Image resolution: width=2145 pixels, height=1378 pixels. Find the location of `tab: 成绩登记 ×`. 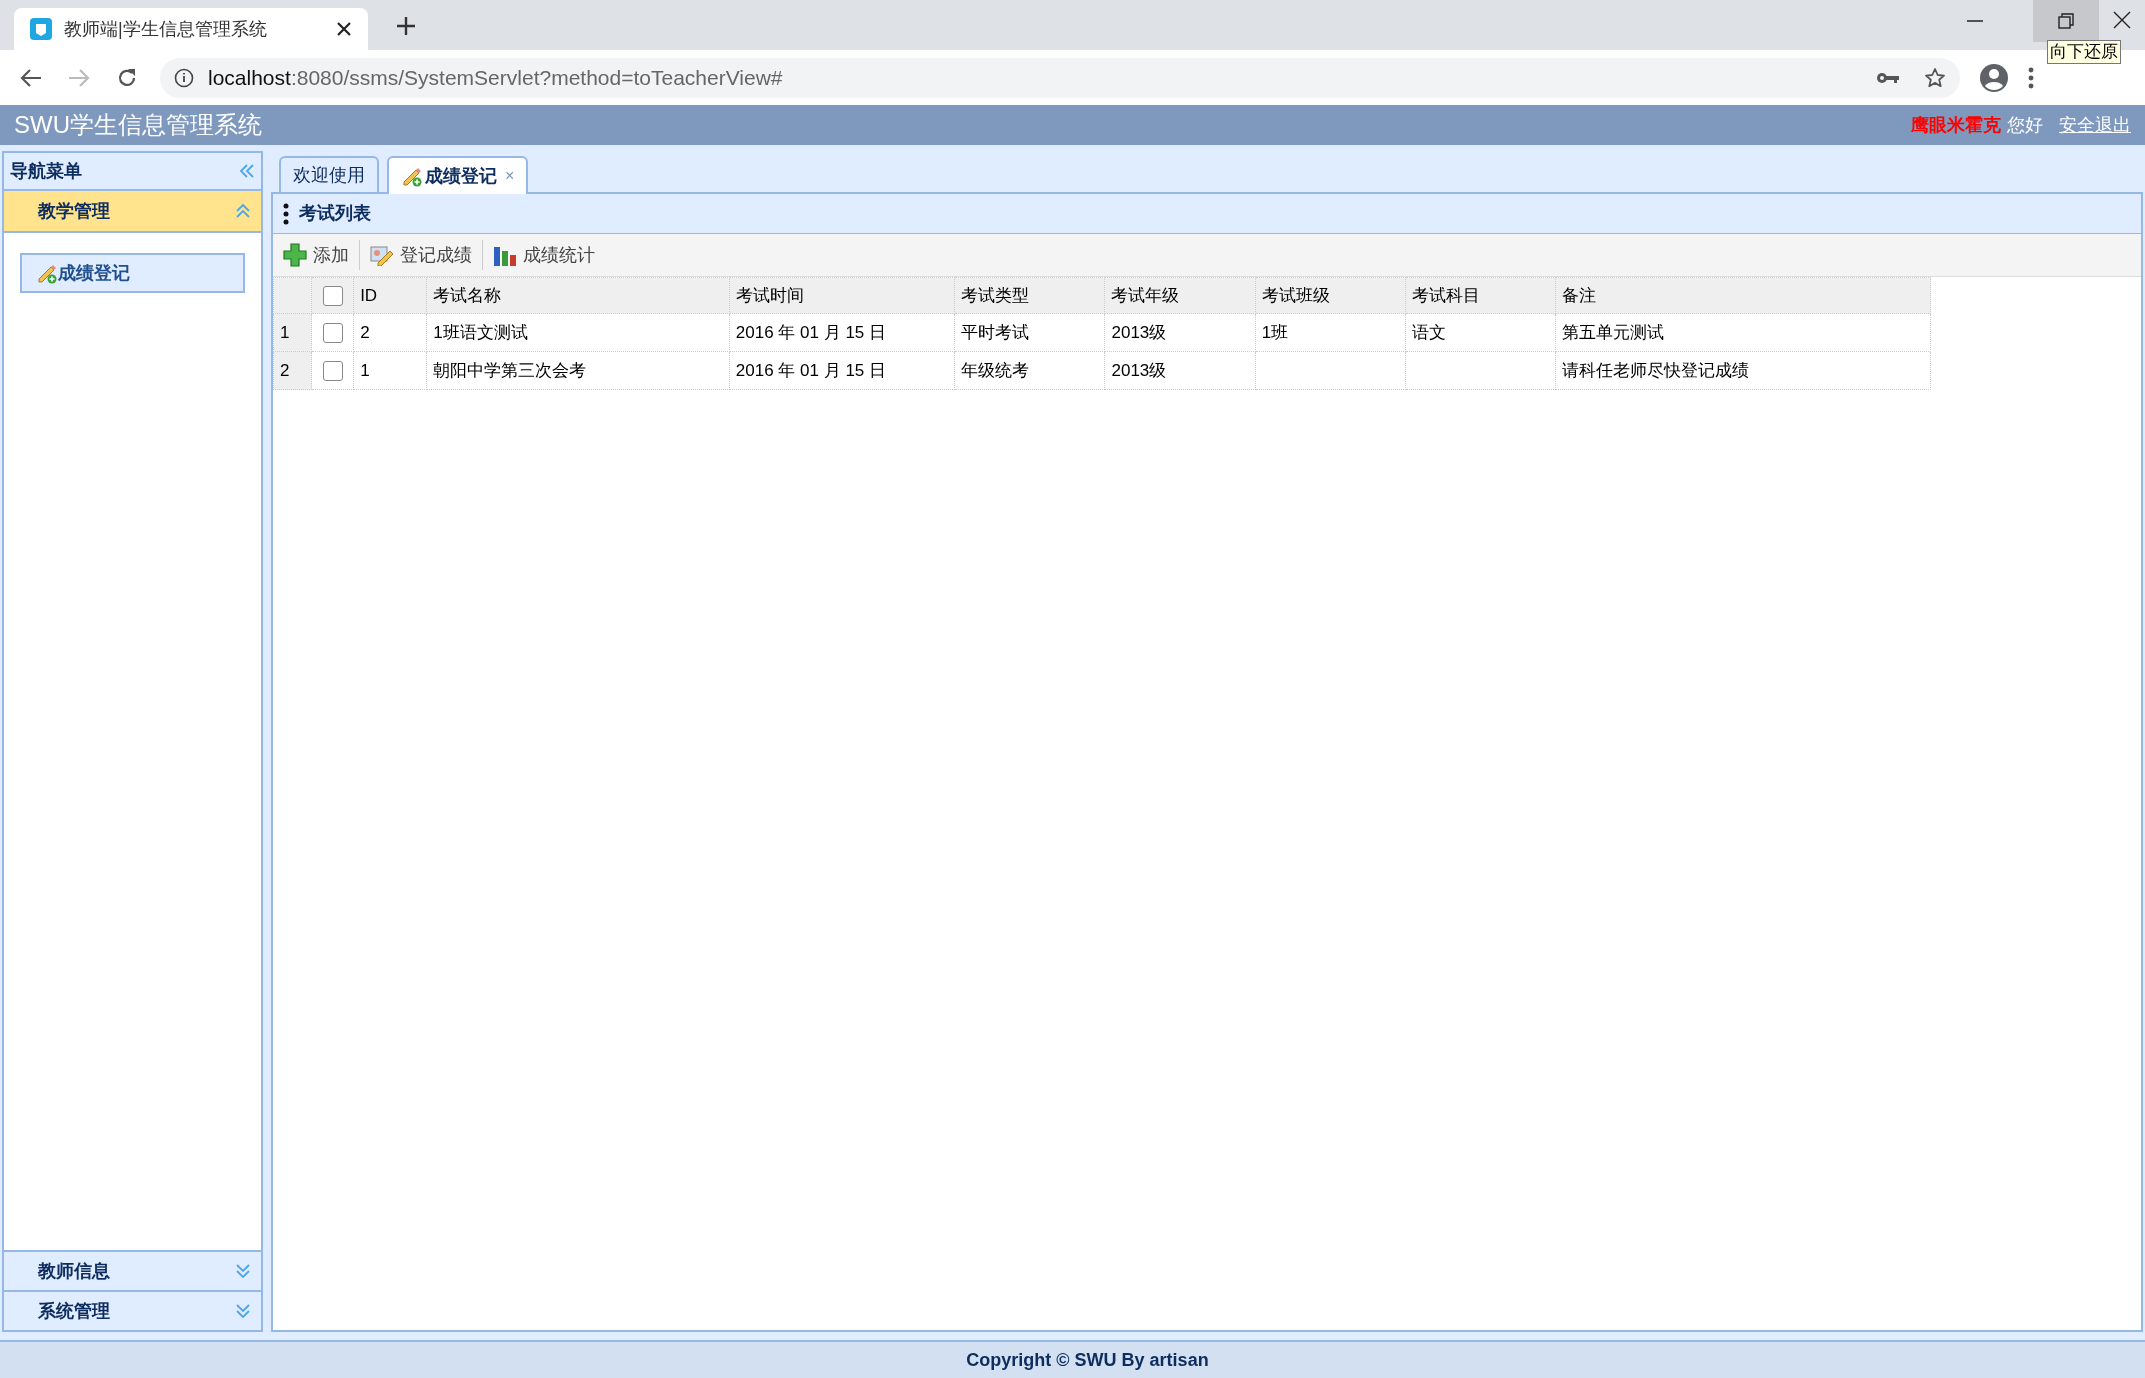

tab: 成绩登记 × is located at coordinates (458, 175).